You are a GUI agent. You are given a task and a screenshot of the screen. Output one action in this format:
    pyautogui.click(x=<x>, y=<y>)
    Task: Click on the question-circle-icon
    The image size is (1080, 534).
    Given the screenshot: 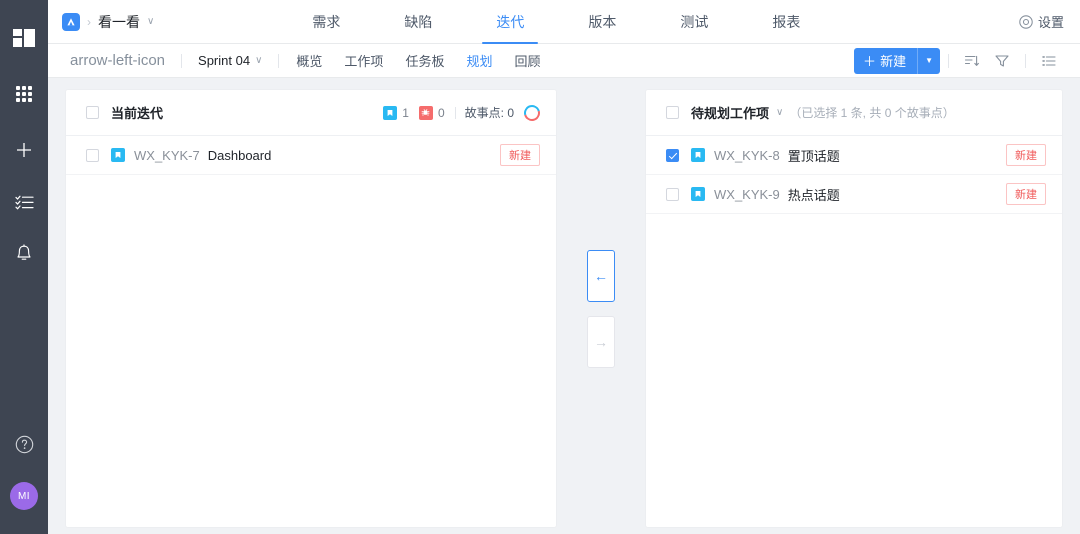 What is the action you would take?
    pyautogui.click(x=24, y=444)
    